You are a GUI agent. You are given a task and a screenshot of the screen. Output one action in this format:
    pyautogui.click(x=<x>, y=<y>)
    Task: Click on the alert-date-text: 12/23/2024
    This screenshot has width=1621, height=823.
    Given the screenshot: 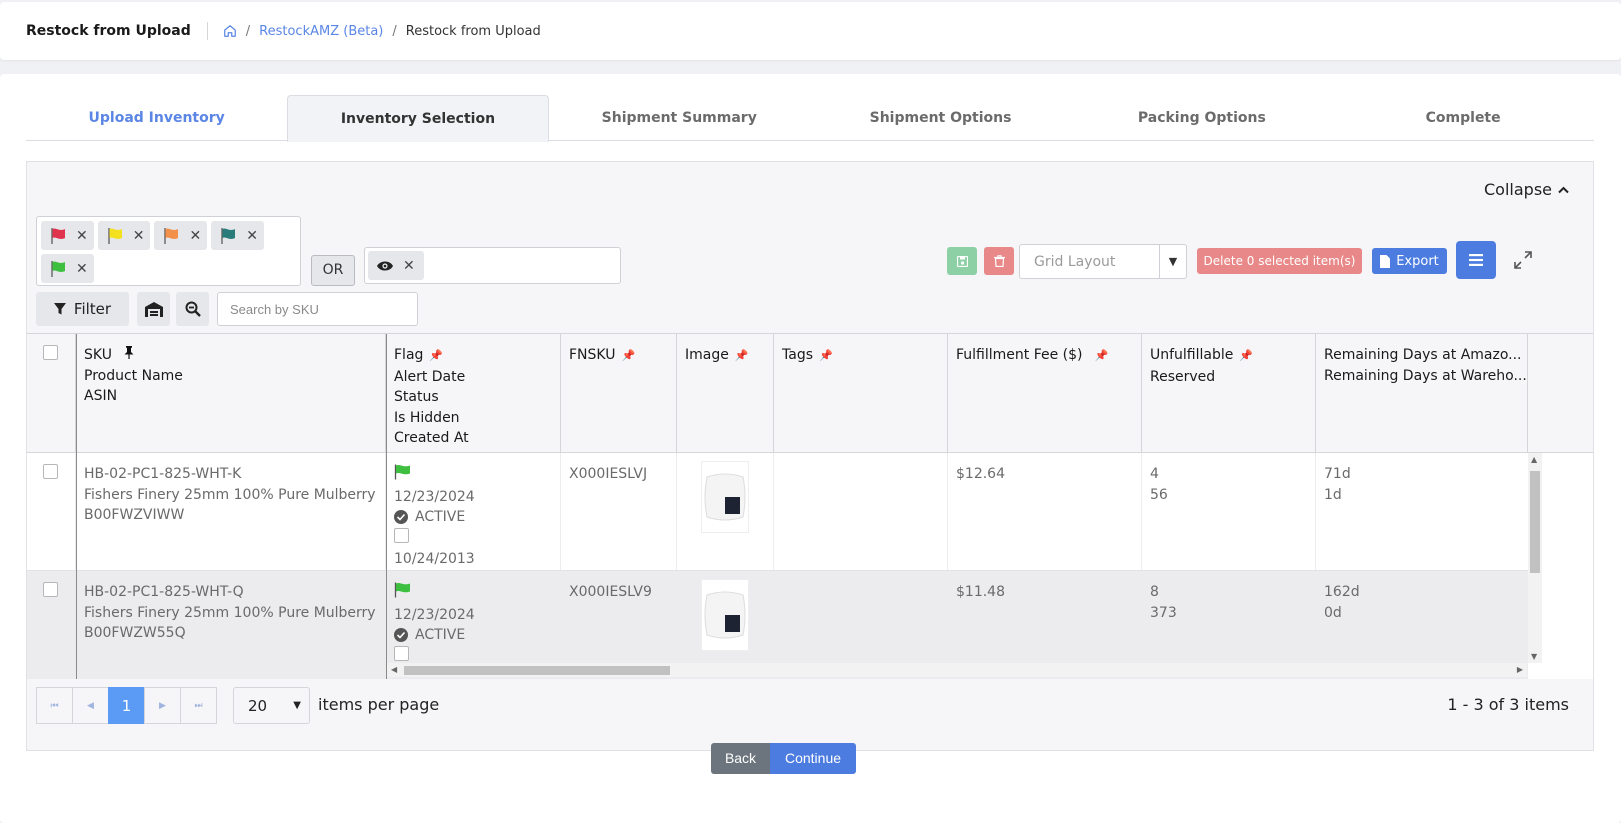 What is the action you would take?
    pyautogui.click(x=434, y=614)
    